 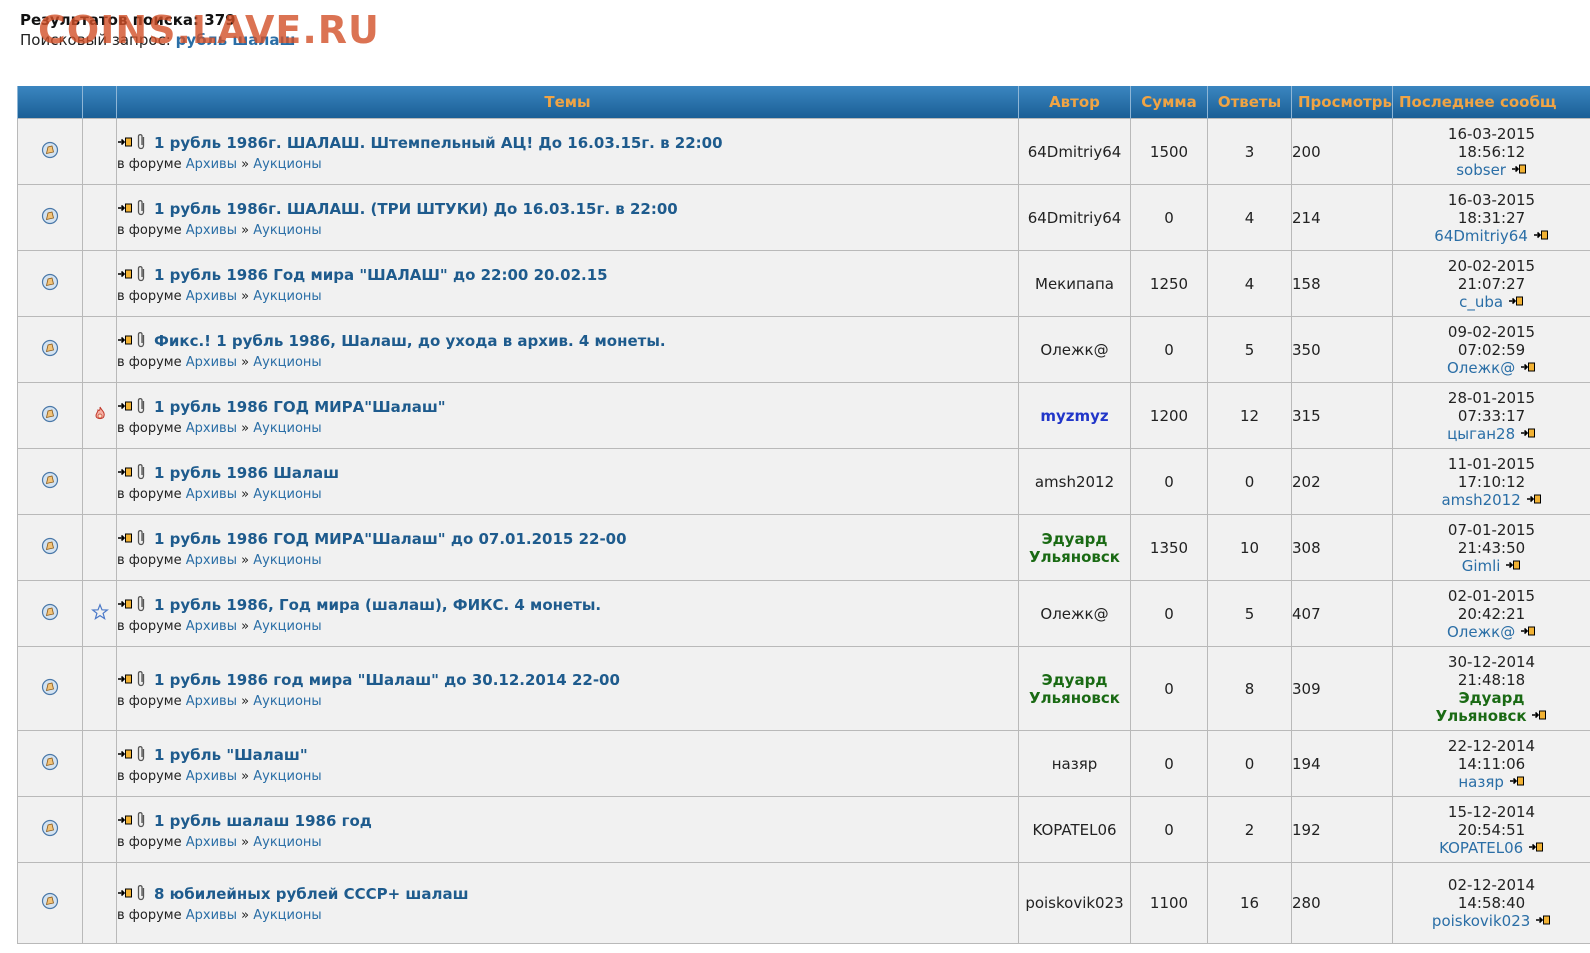 What do you see at coordinates (567, 626) in the screenshot?
I see `forum-path: в форуме Архивы » Аукционы` at bounding box center [567, 626].